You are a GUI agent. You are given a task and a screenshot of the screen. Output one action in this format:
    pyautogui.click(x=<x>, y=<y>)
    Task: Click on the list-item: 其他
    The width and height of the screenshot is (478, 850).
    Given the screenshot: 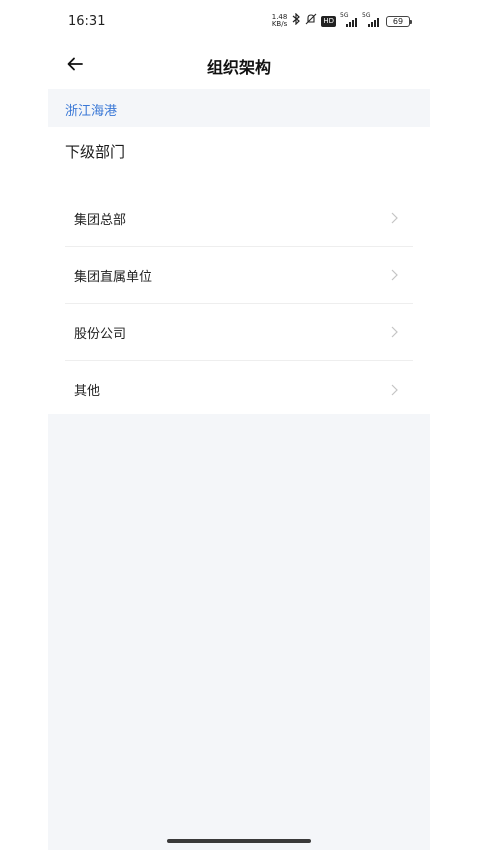 What is the action you would take?
    pyautogui.click(x=239, y=389)
    